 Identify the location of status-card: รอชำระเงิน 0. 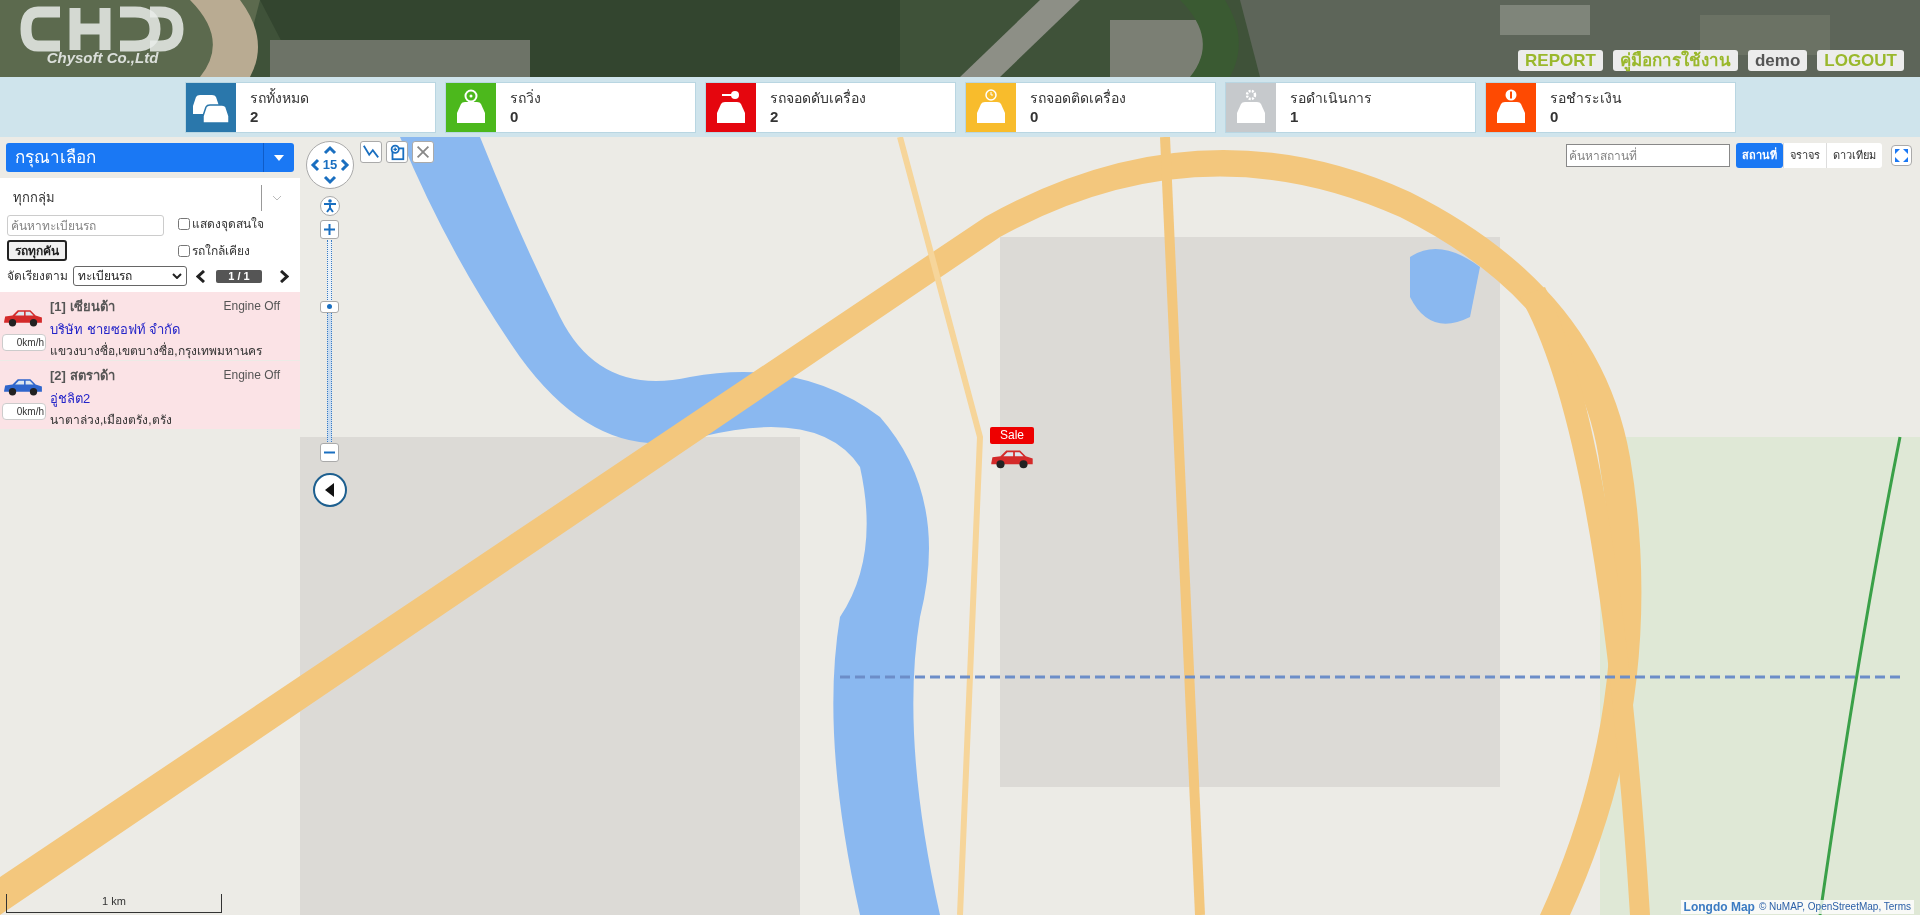
(1610, 107).